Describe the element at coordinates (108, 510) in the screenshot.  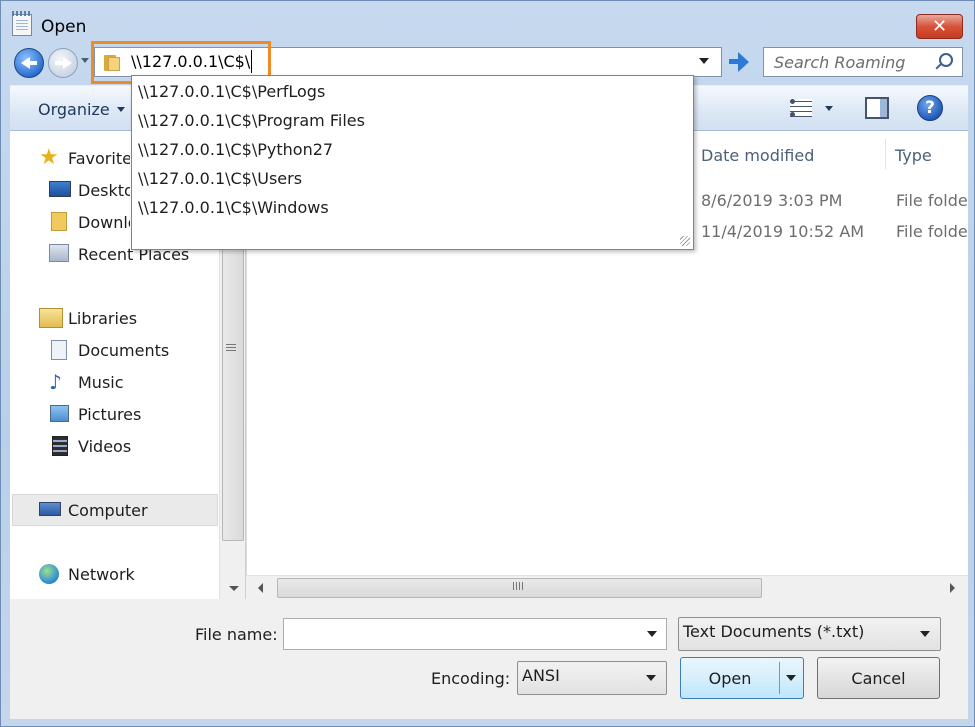
I see `sidebar-item-computer: Computer` at that location.